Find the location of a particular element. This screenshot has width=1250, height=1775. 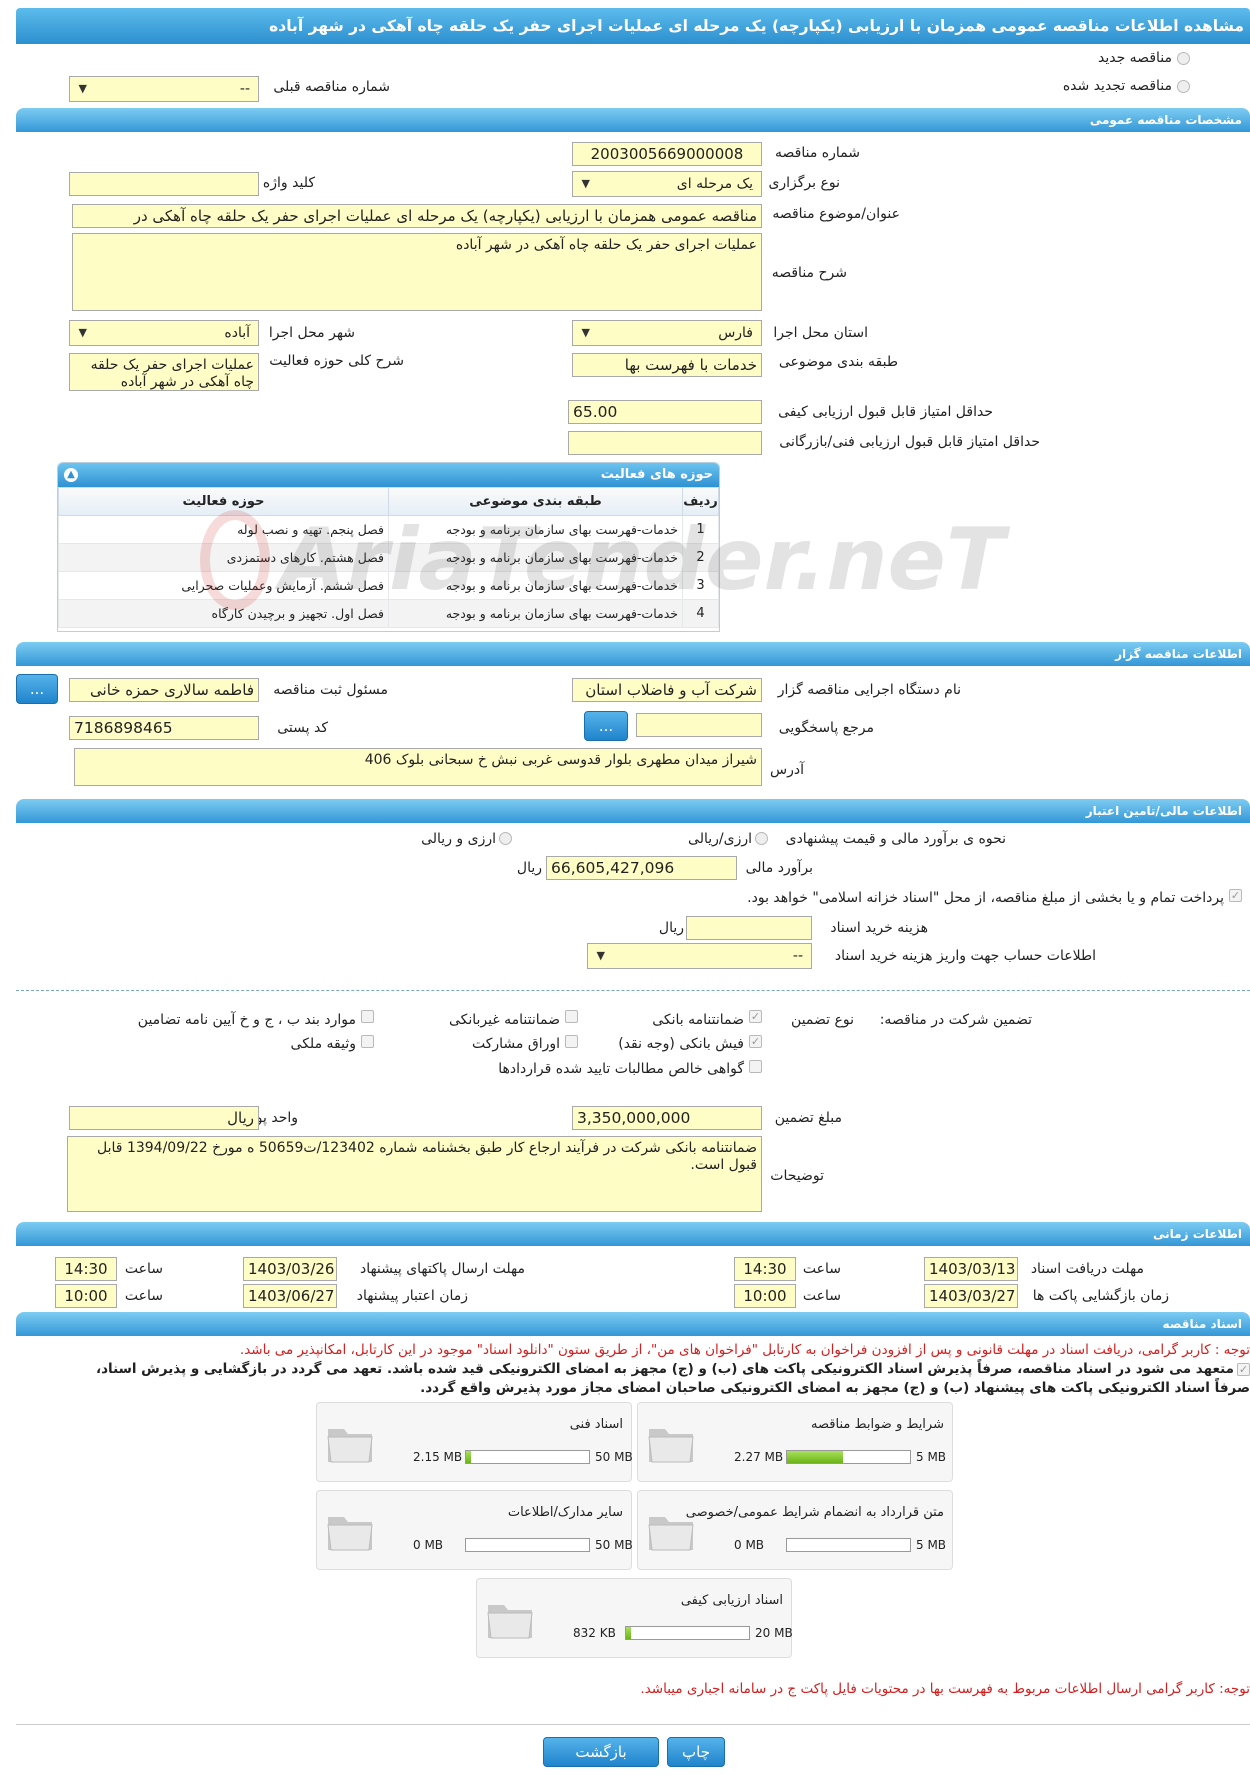

regulation-items-label: موارد بند ب ، ج و خ آیین نامه تضامین is located at coordinates (246, 1020).